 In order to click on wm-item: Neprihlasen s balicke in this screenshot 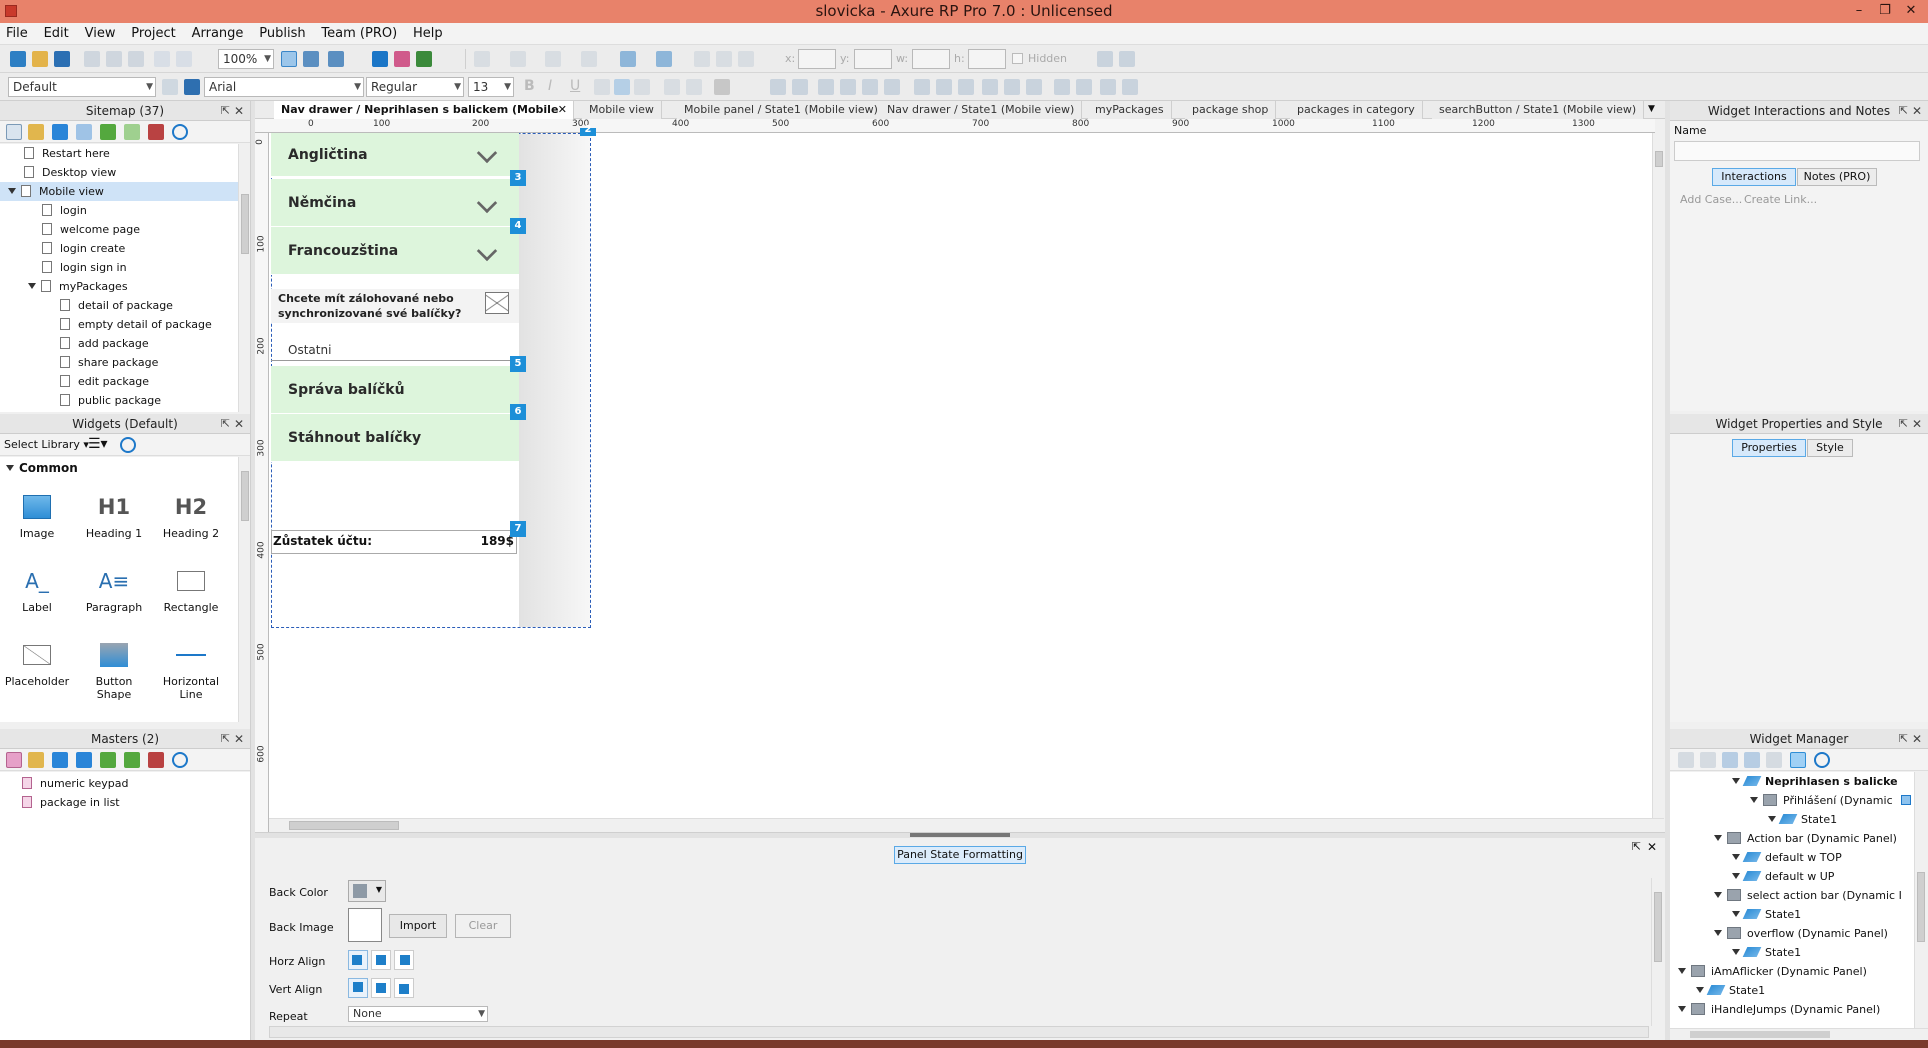, I will do `click(1815, 781)`.